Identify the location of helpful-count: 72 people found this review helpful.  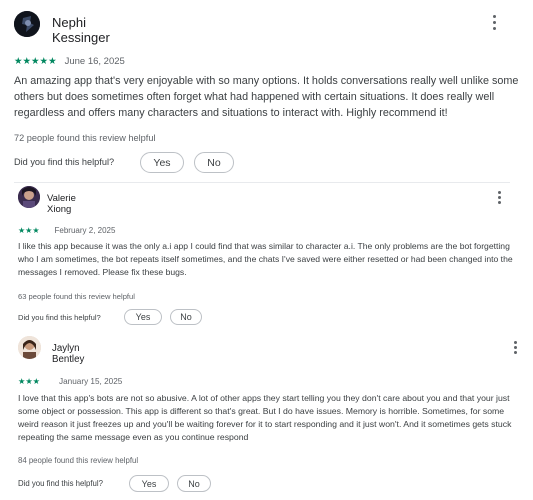
(85, 138).